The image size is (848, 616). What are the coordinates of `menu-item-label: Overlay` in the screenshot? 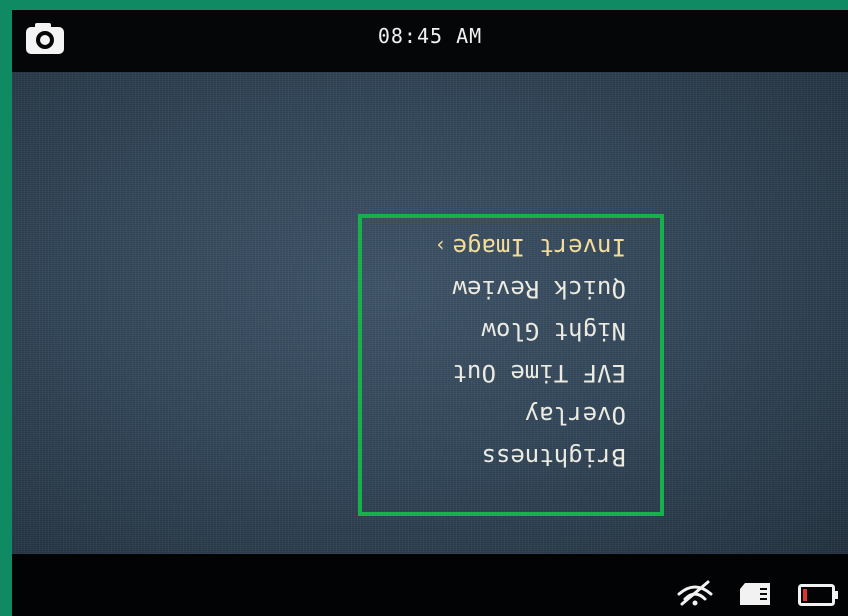 It's located at (575, 415).